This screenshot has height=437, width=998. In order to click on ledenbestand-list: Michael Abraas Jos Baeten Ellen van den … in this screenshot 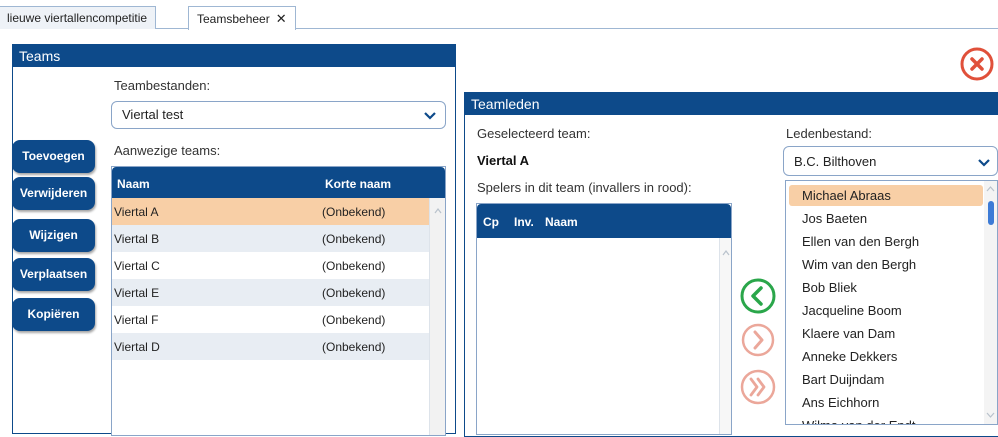, I will do `click(891, 302)`.